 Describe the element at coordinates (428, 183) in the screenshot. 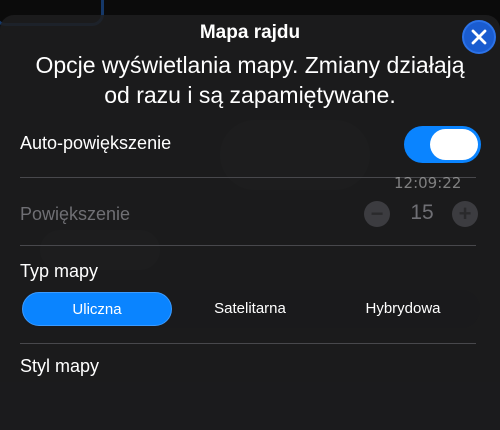

I see `background-time: 12:09:22` at that location.